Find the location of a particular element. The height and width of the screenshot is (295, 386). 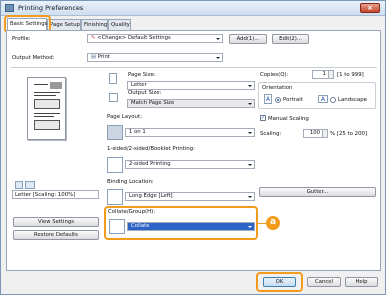

landscape-label: Landscape is located at coordinates (352, 100).